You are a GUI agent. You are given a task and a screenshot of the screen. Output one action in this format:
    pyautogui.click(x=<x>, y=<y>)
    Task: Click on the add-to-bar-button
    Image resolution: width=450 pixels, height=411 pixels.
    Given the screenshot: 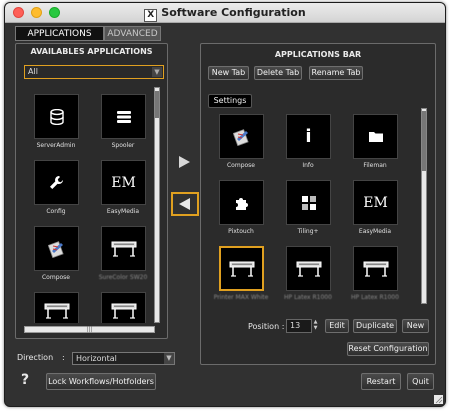 What is the action you would take?
    pyautogui.click(x=184, y=162)
    